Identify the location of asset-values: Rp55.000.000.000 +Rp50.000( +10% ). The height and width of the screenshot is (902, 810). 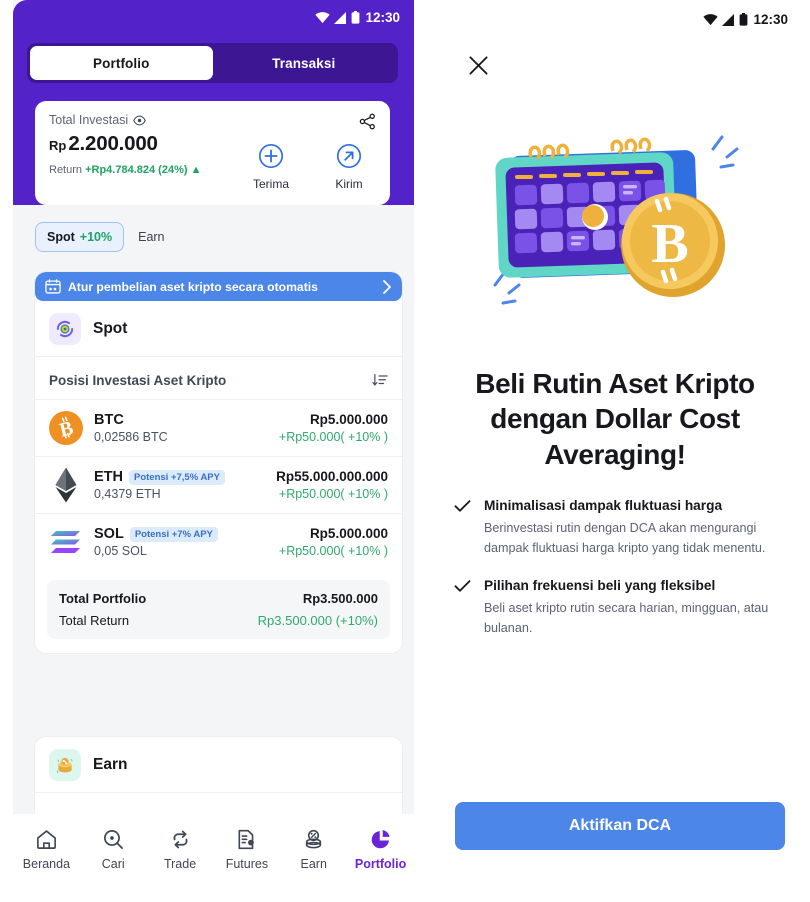
(332, 485).